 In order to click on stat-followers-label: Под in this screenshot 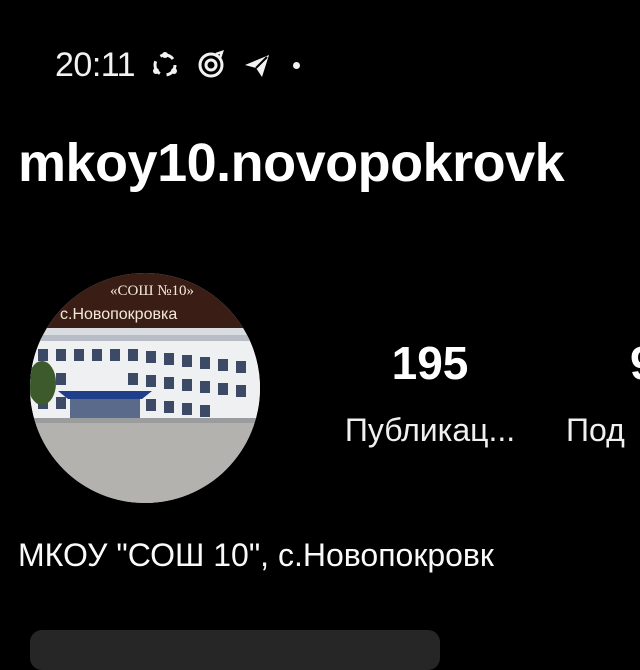, I will do `click(595, 430)`.